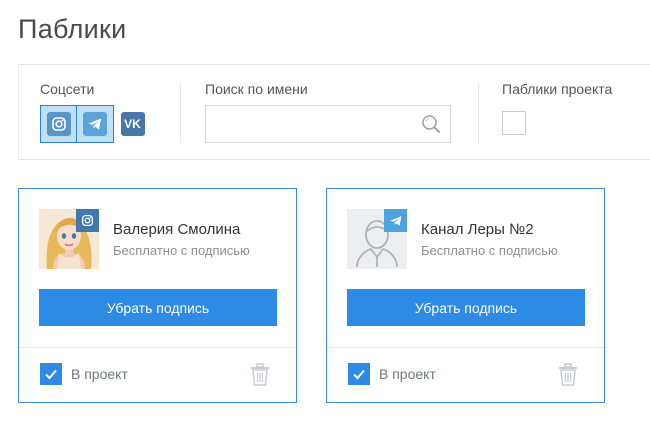 The width and height of the screenshot is (650, 427). I want to click on vk-filter-button: VK, so click(133, 124).